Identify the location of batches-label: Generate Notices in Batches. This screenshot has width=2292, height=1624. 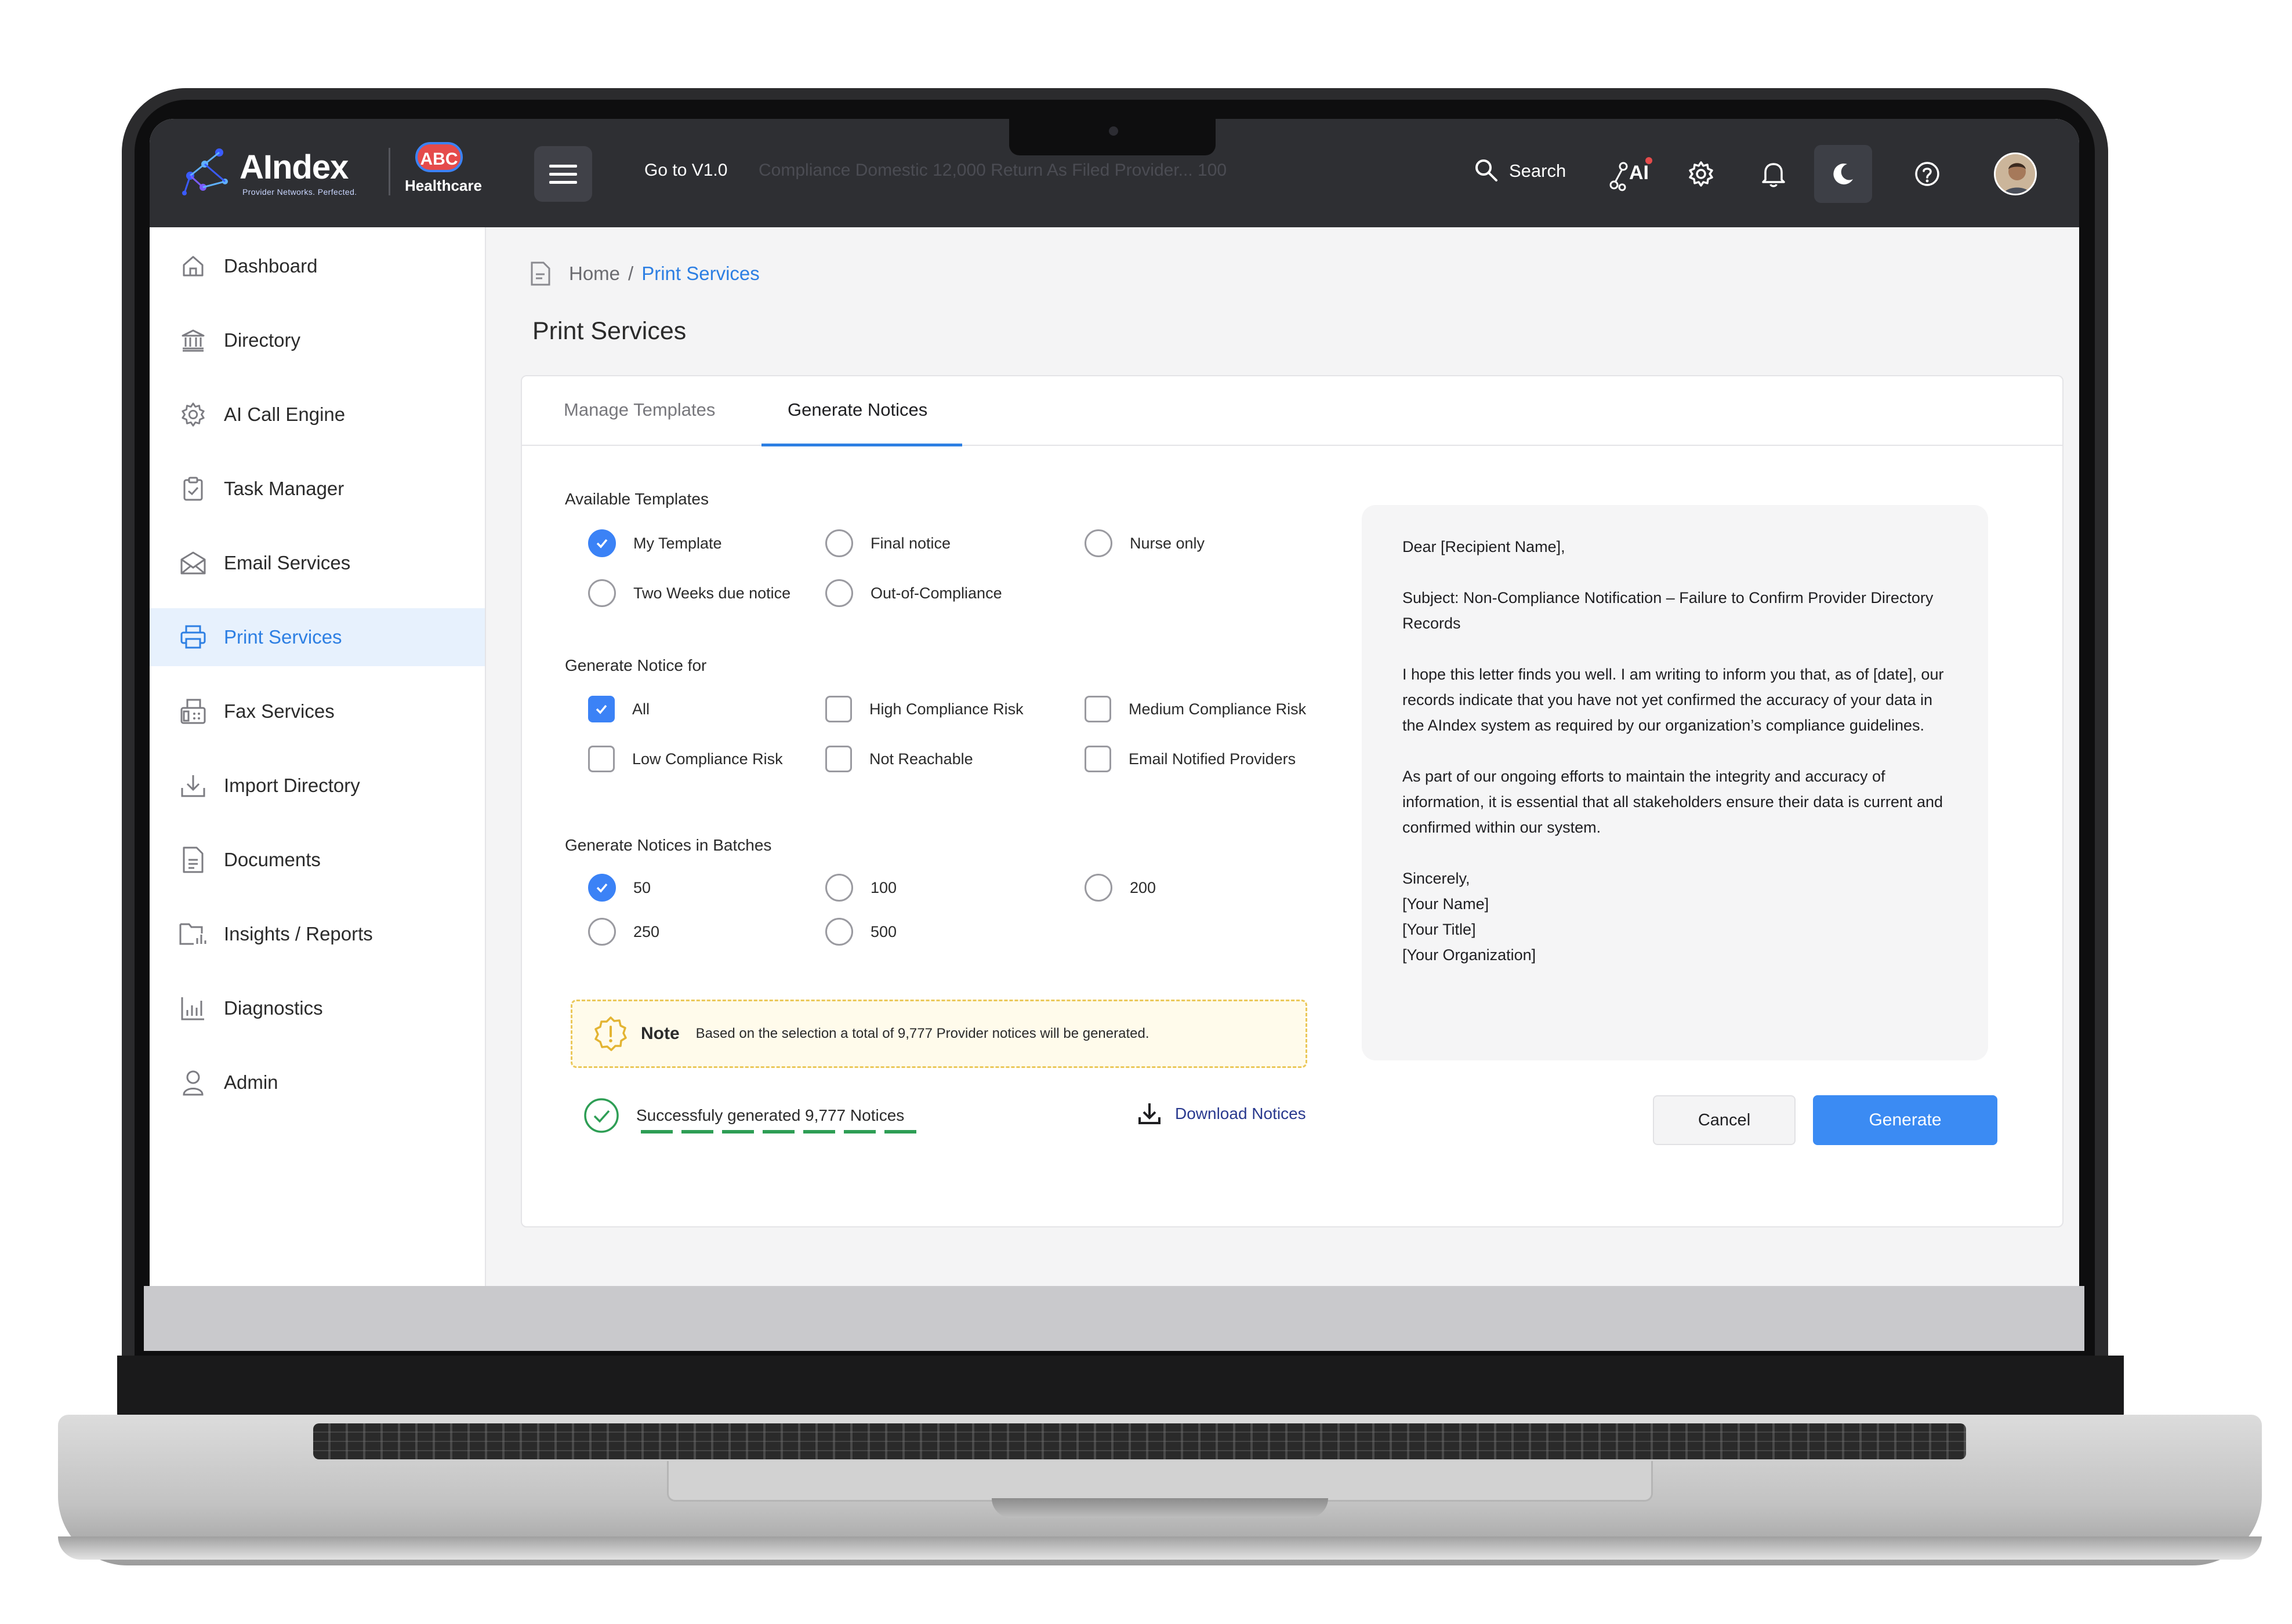
(668, 845).